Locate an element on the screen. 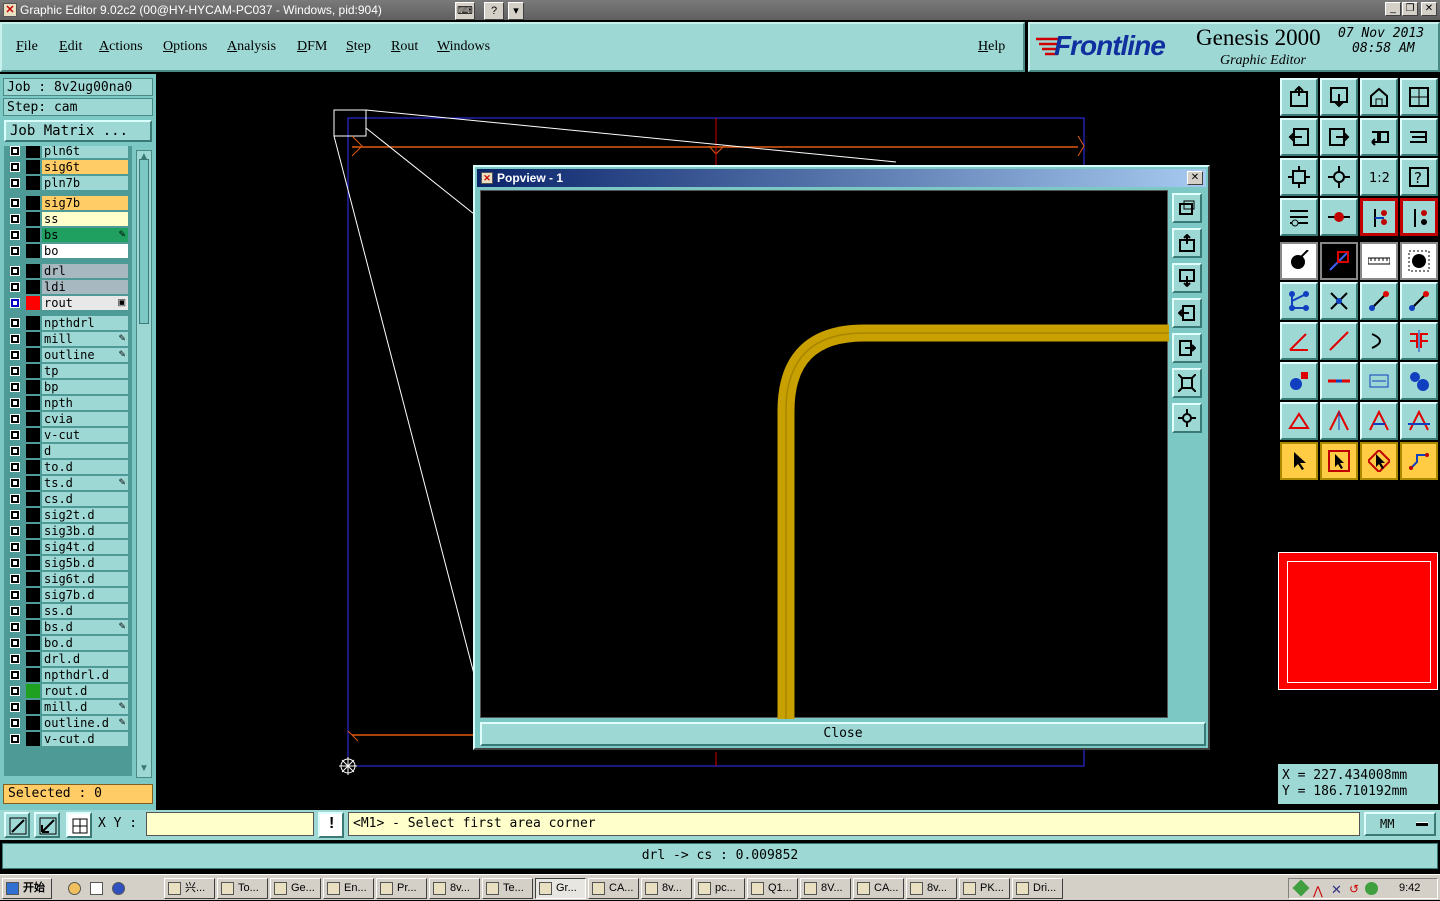 This screenshot has height=901, width=1440. layer-row: rout ▣ is located at coordinates (67, 303).